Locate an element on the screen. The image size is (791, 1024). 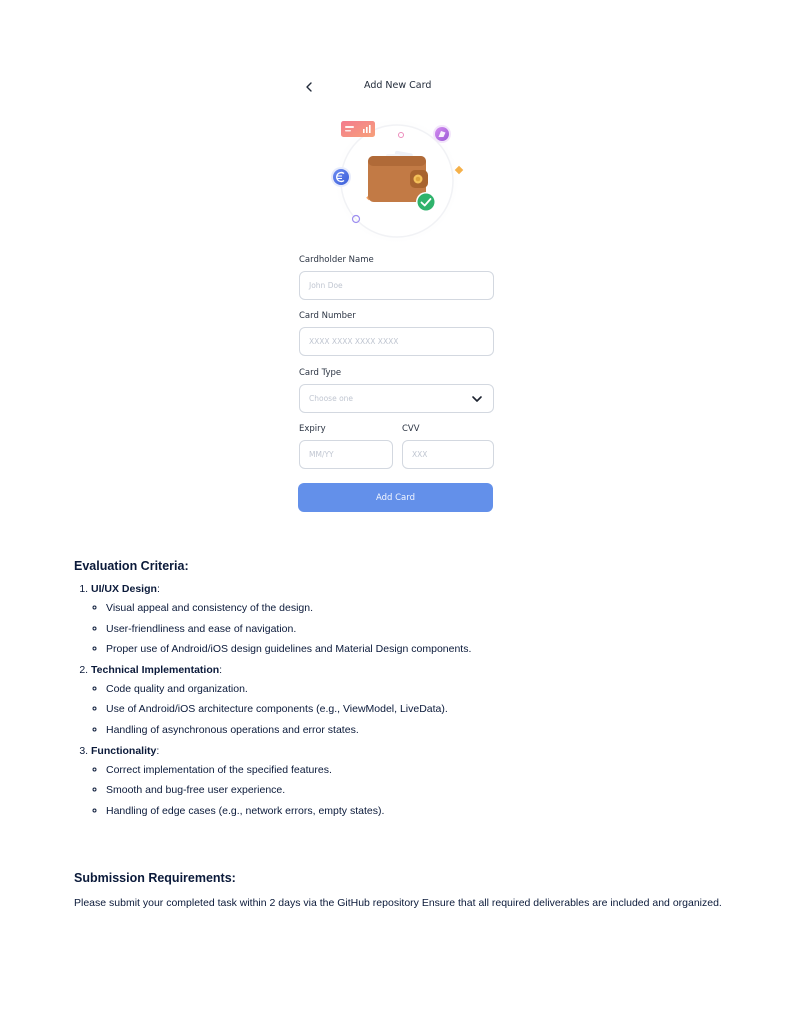
chevron-left-icon is located at coordinates (309, 87).